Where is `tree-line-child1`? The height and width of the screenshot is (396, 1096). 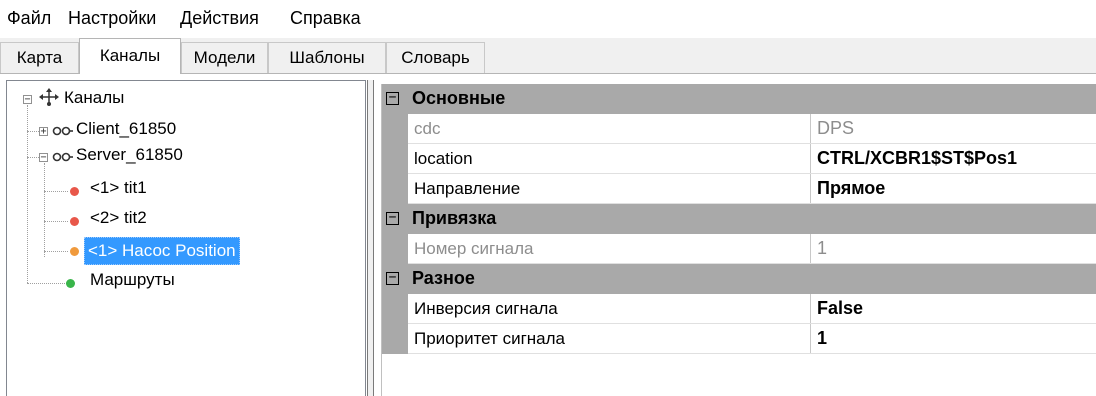
tree-line-child1 is located at coordinates (56, 191).